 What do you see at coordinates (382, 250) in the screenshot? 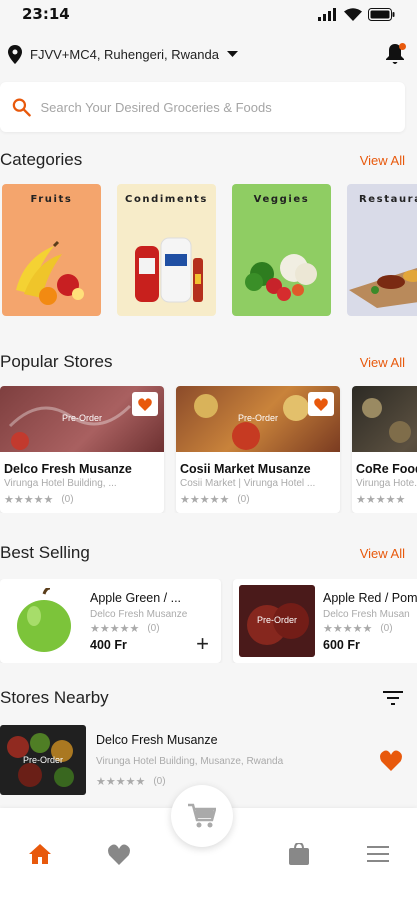
I see `category-card-restaurants: Restaurants` at bounding box center [382, 250].